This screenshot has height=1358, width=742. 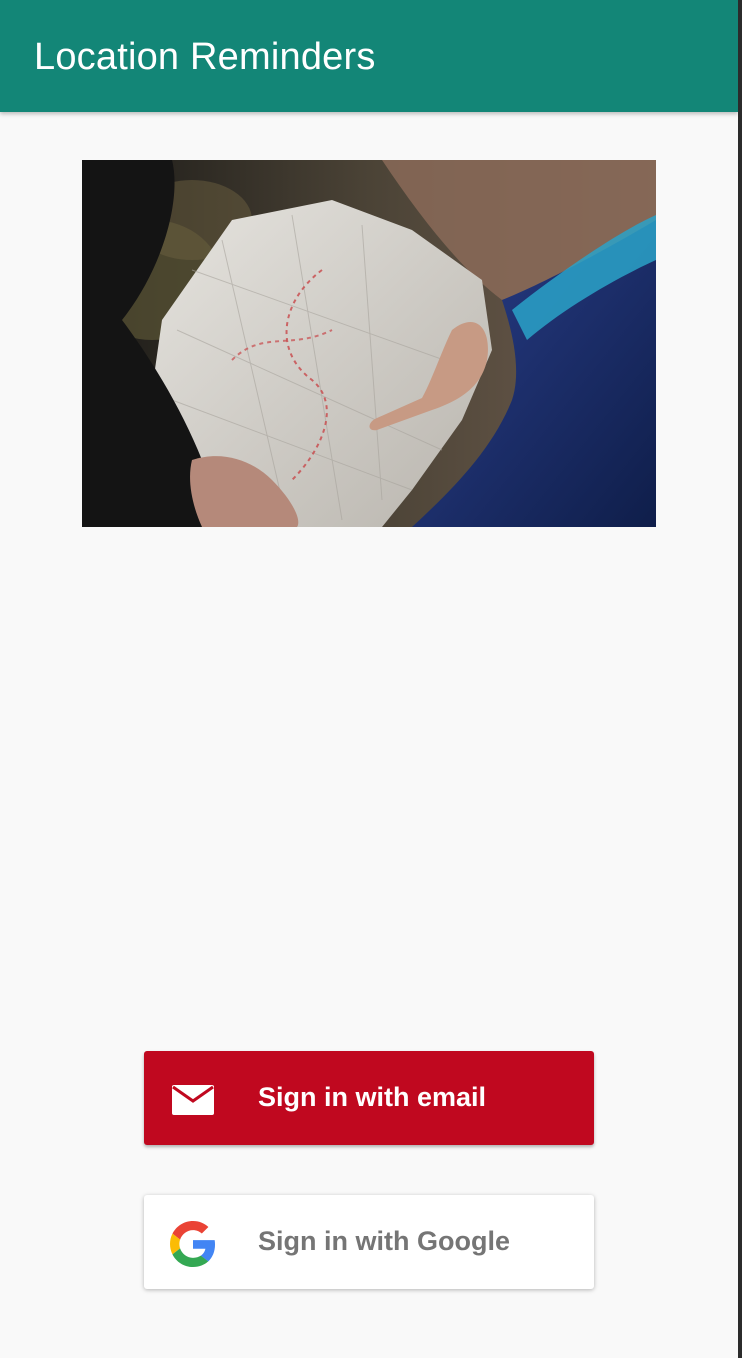 What do you see at coordinates (193, 1244) in the screenshot?
I see `google-logo-icon` at bounding box center [193, 1244].